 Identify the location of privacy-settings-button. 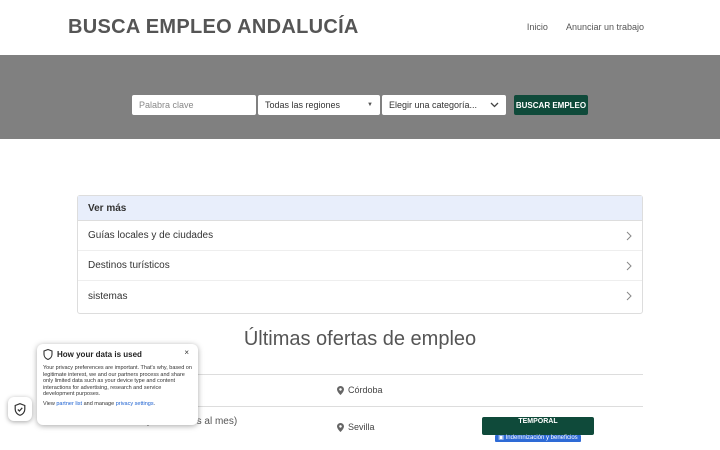
(20, 409).